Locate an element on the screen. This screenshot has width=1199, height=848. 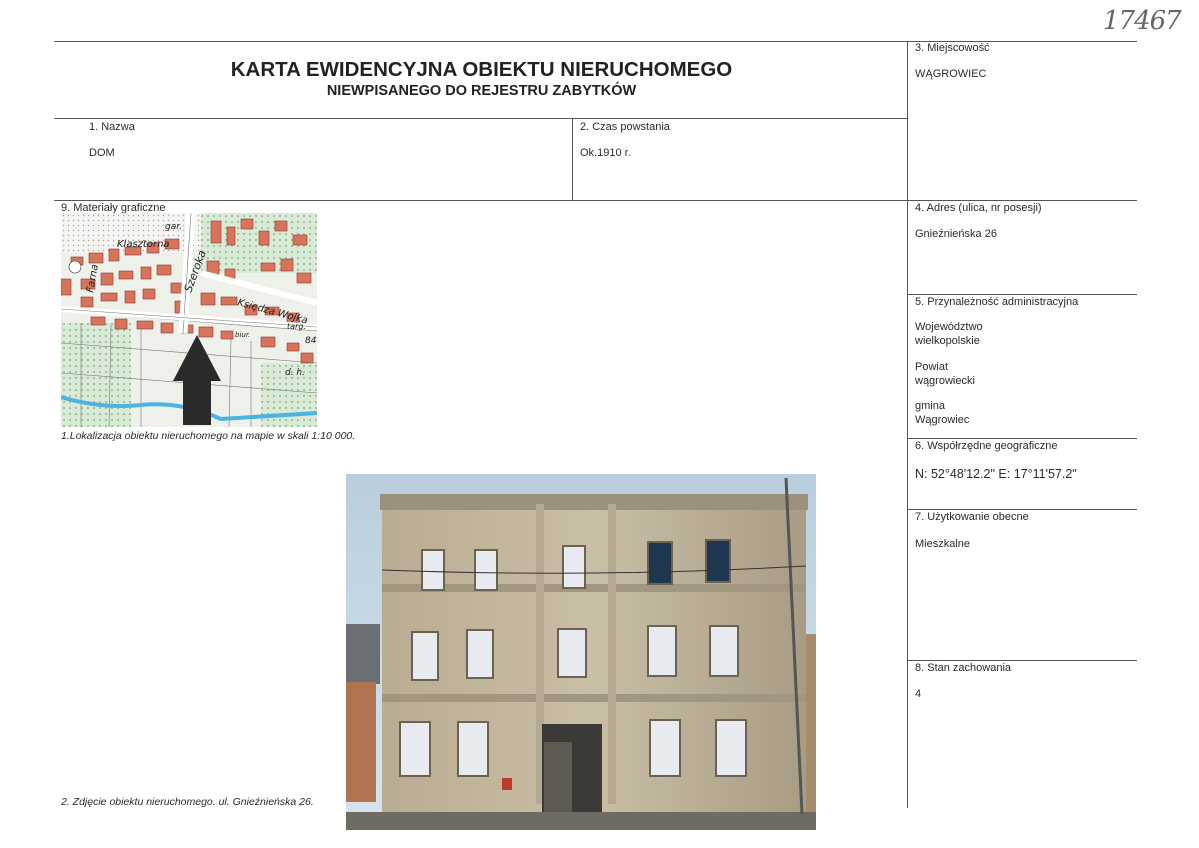
field-date-value: Ok.1910 r. is located at coordinates (605, 153).